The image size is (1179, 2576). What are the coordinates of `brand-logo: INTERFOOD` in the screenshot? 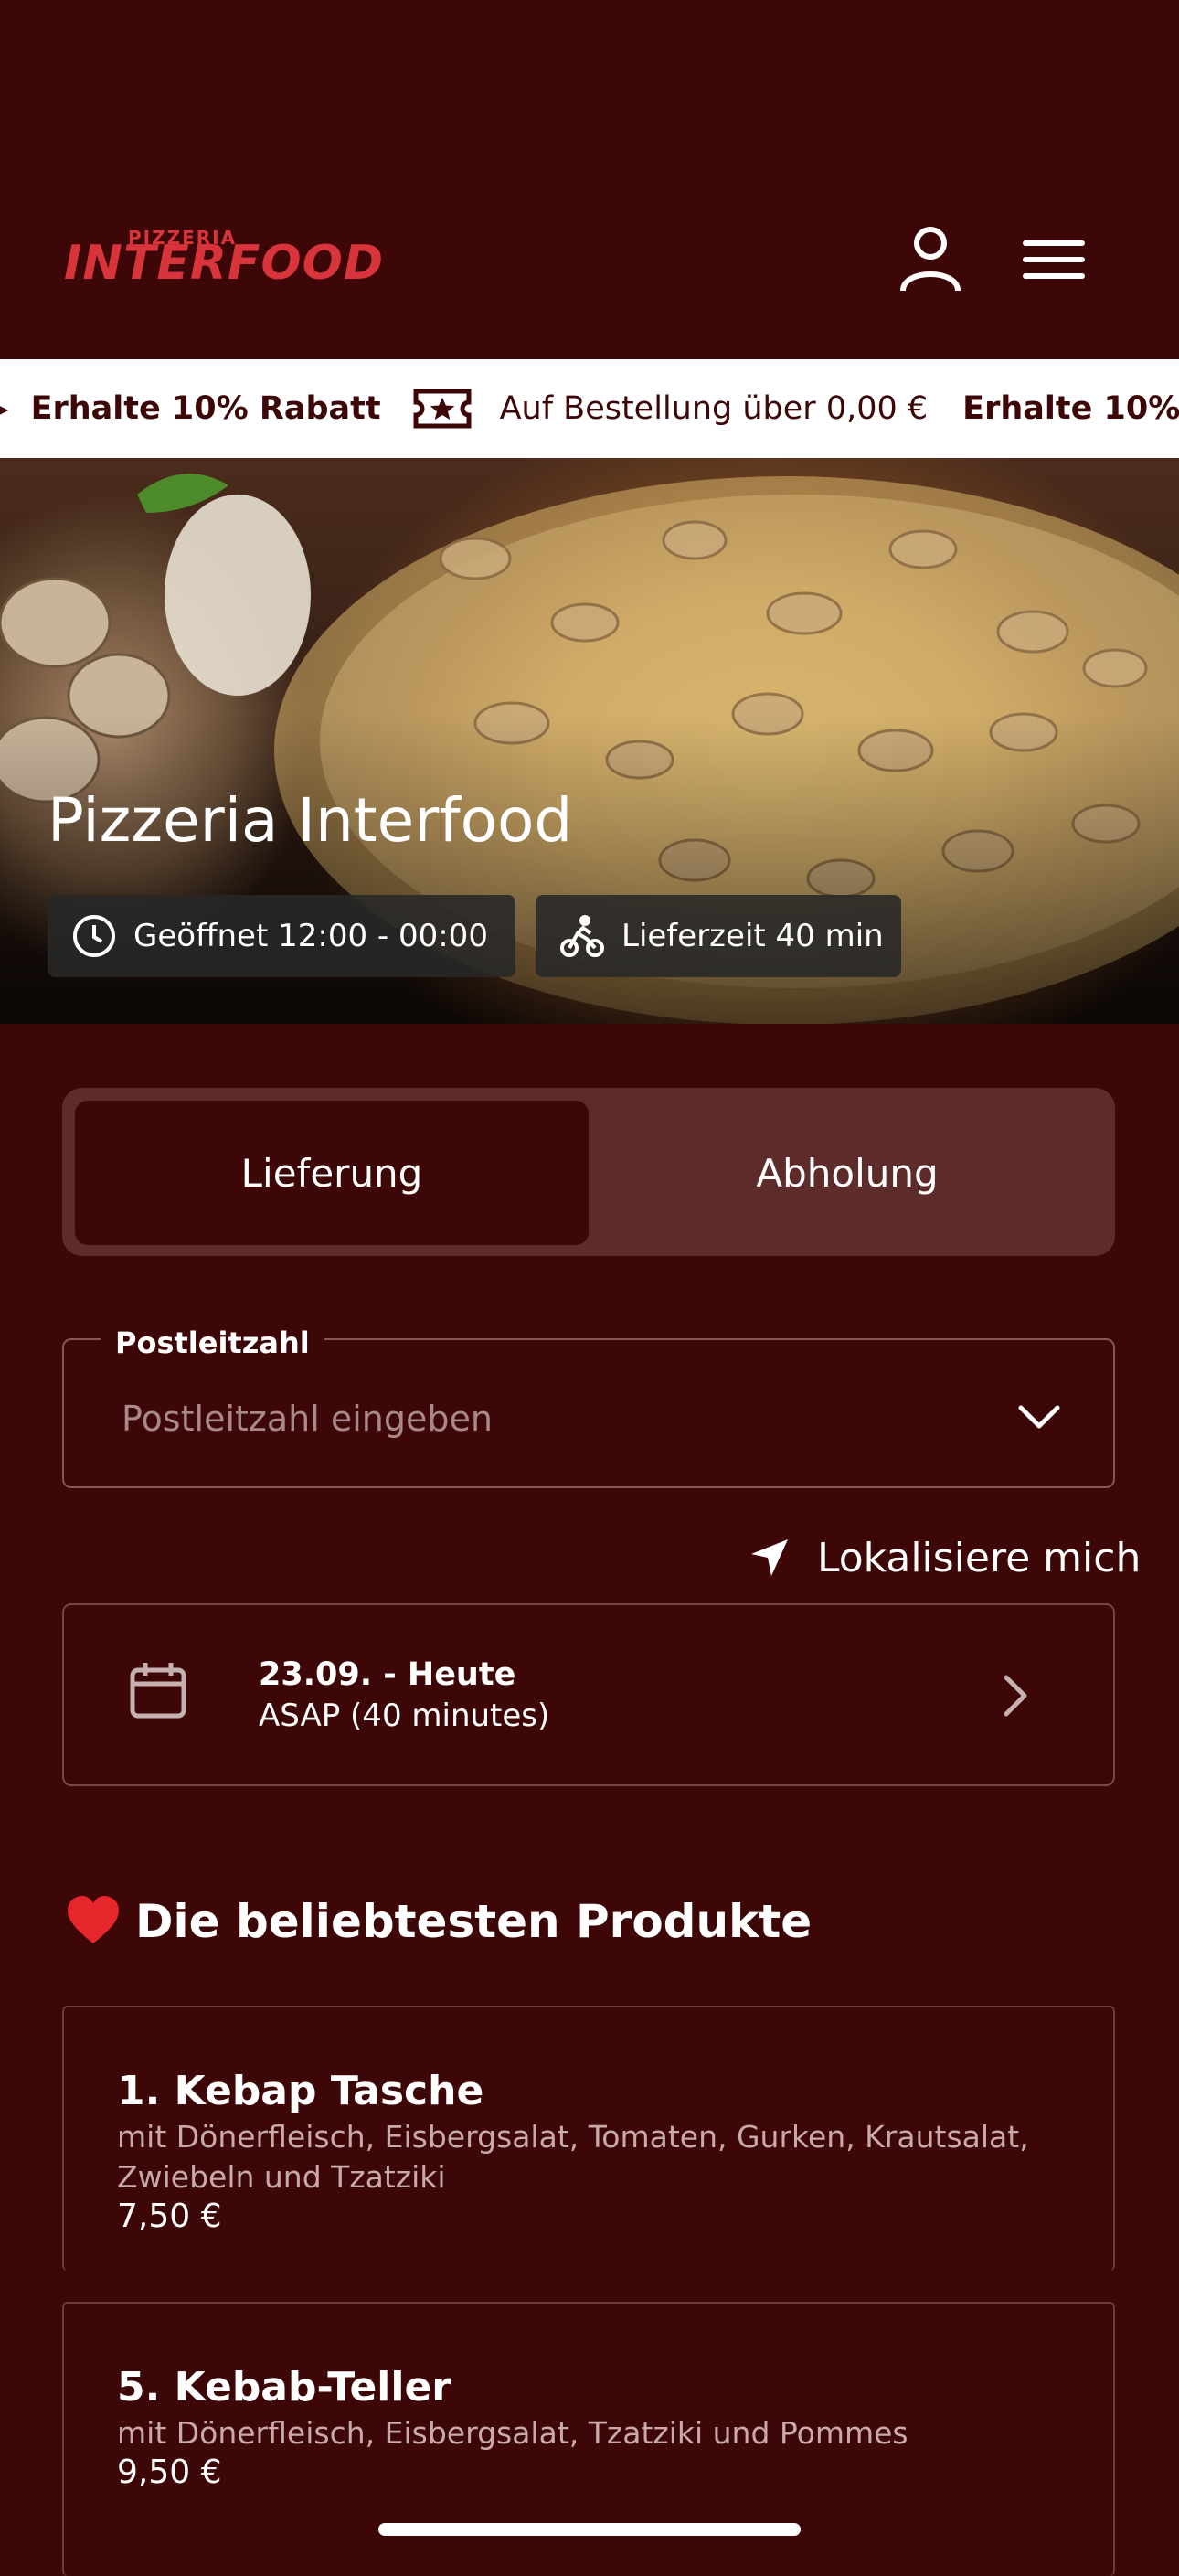 It's located at (224, 263).